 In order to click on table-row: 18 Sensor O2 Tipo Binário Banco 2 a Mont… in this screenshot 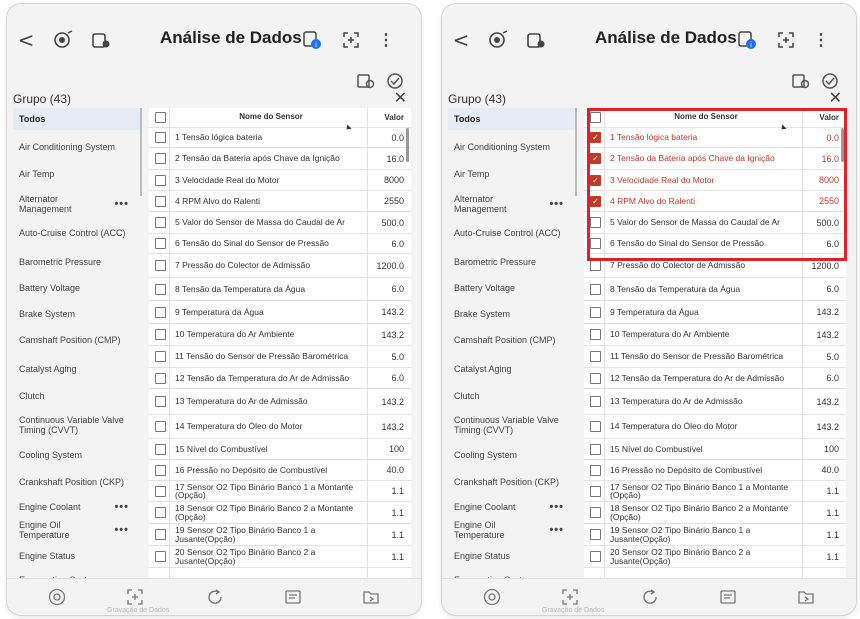, I will do `click(280, 513)`.